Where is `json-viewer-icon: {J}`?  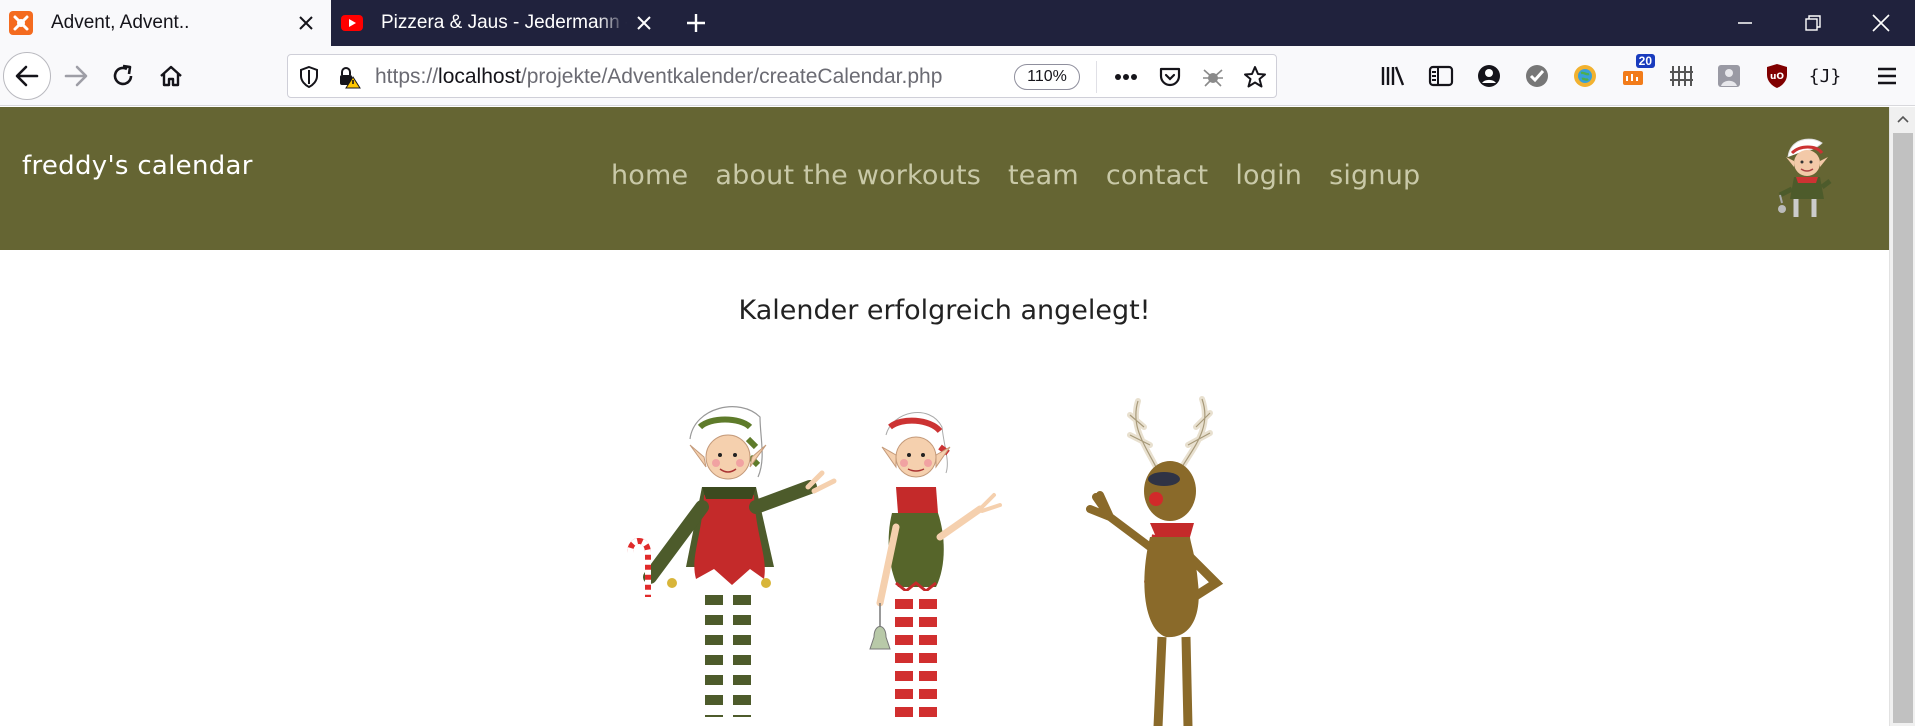
json-viewer-icon: {J} is located at coordinates (1825, 76).